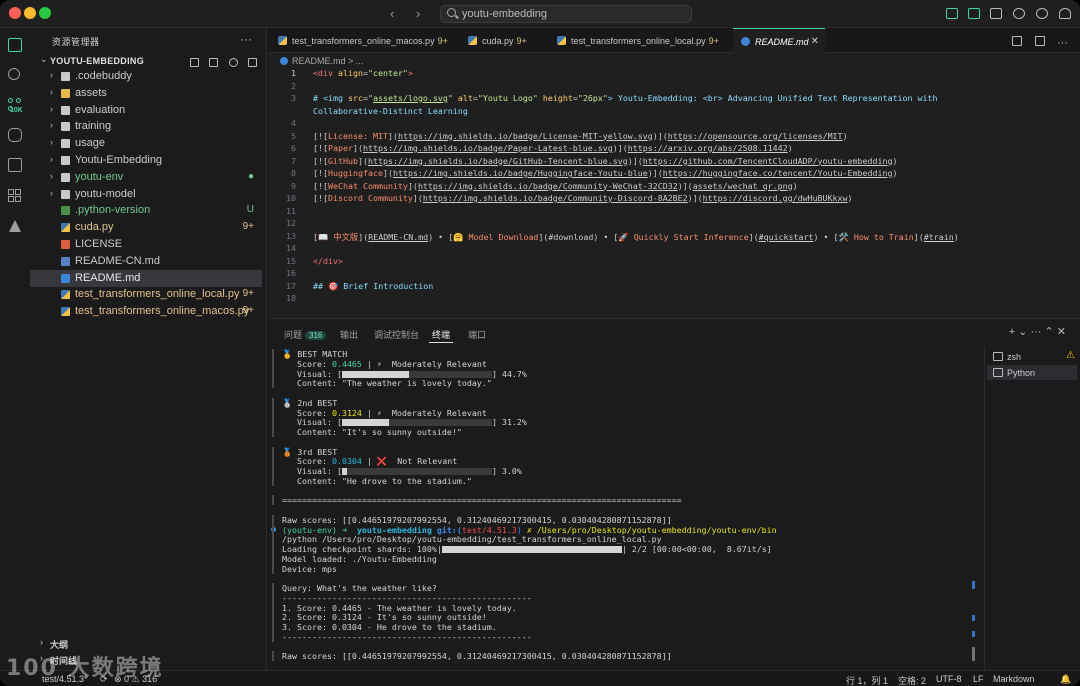  What do you see at coordinates (15, 13) in the screenshot?
I see `close-window-button` at bounding box center [15, 13].